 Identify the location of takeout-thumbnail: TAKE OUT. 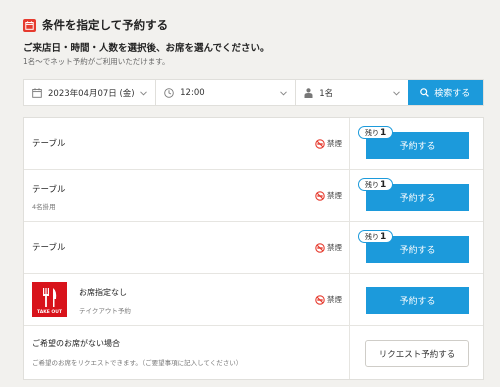
(49, 299).